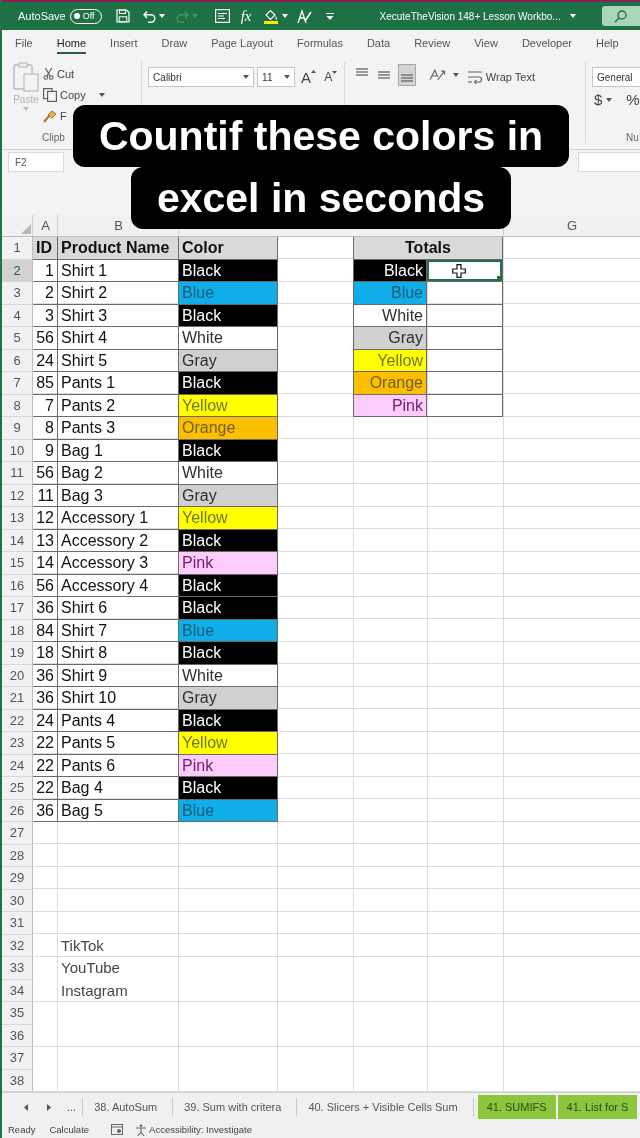 The image size is (640, 1138). What do you see at coordinates (17, 743) in the screenshot?
I see `row-header: 23` at bounding box center [17, 743].